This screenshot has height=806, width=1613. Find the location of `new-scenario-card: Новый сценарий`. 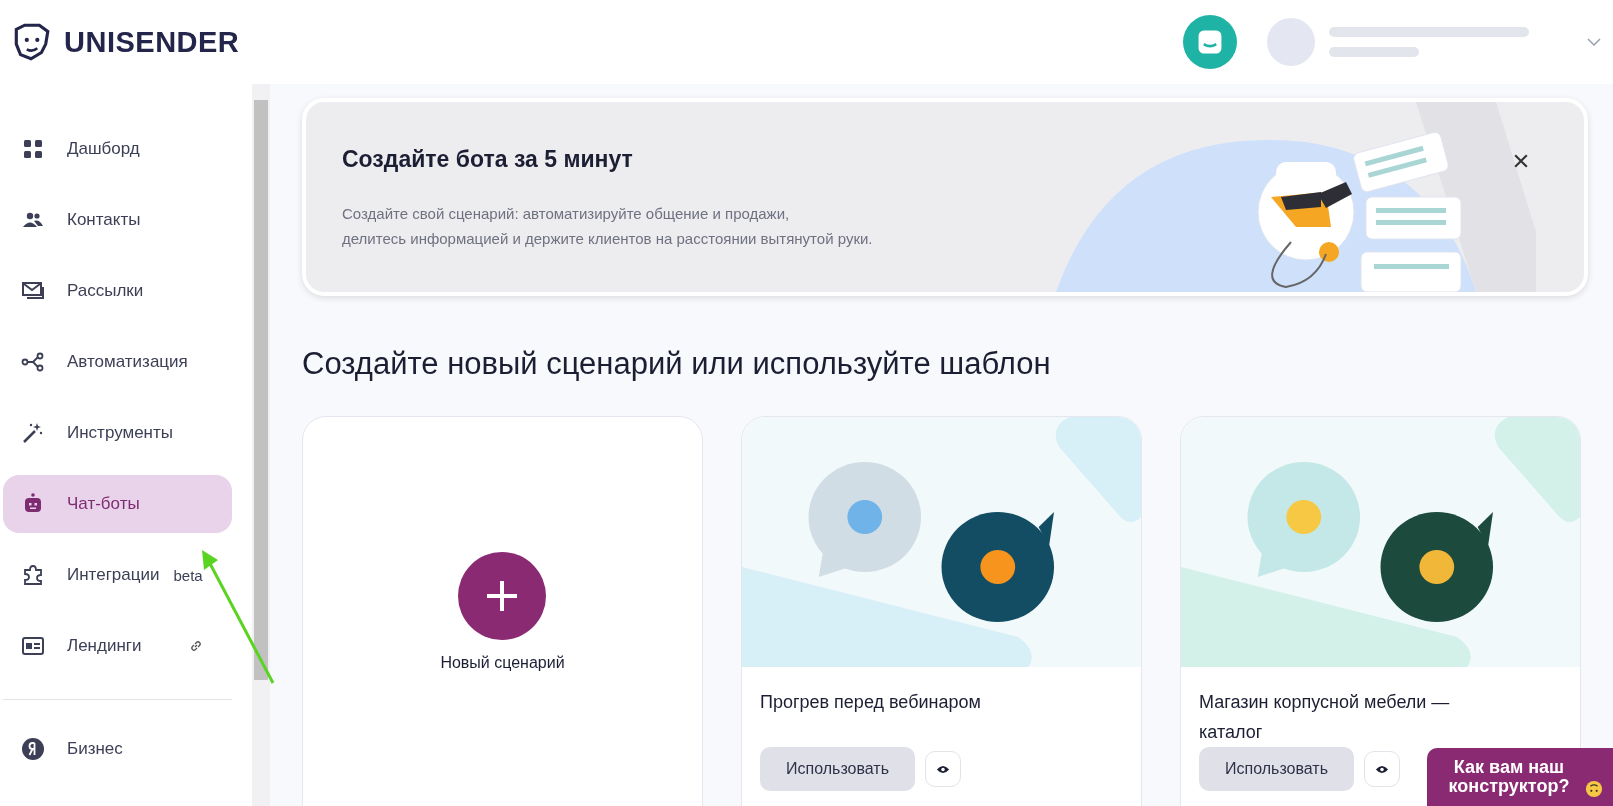

new-scenario-card: Новый сценарий is located at coordinates (502, 611).